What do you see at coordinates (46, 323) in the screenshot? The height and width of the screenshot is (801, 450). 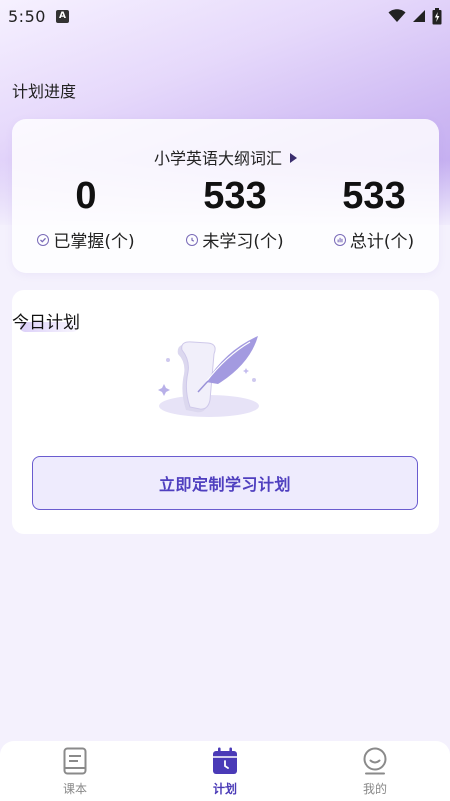 I see `today-plan-title: 今日计划` at bounding box center [46, 323].